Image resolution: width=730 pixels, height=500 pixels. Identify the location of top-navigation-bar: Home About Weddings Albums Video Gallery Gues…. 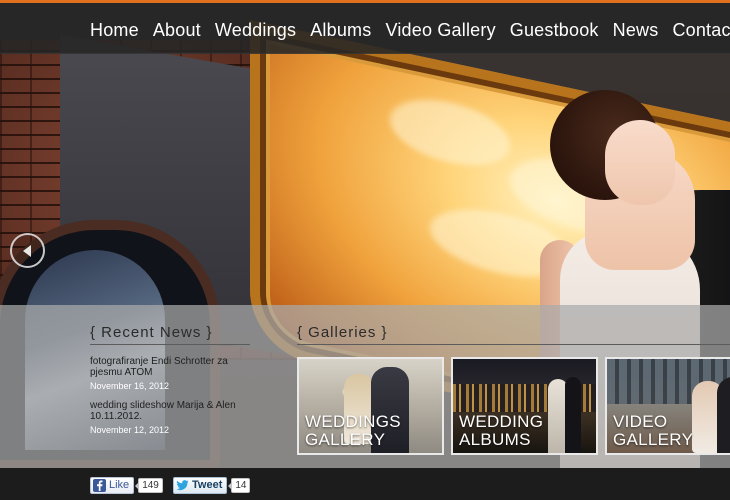
(365, 27).